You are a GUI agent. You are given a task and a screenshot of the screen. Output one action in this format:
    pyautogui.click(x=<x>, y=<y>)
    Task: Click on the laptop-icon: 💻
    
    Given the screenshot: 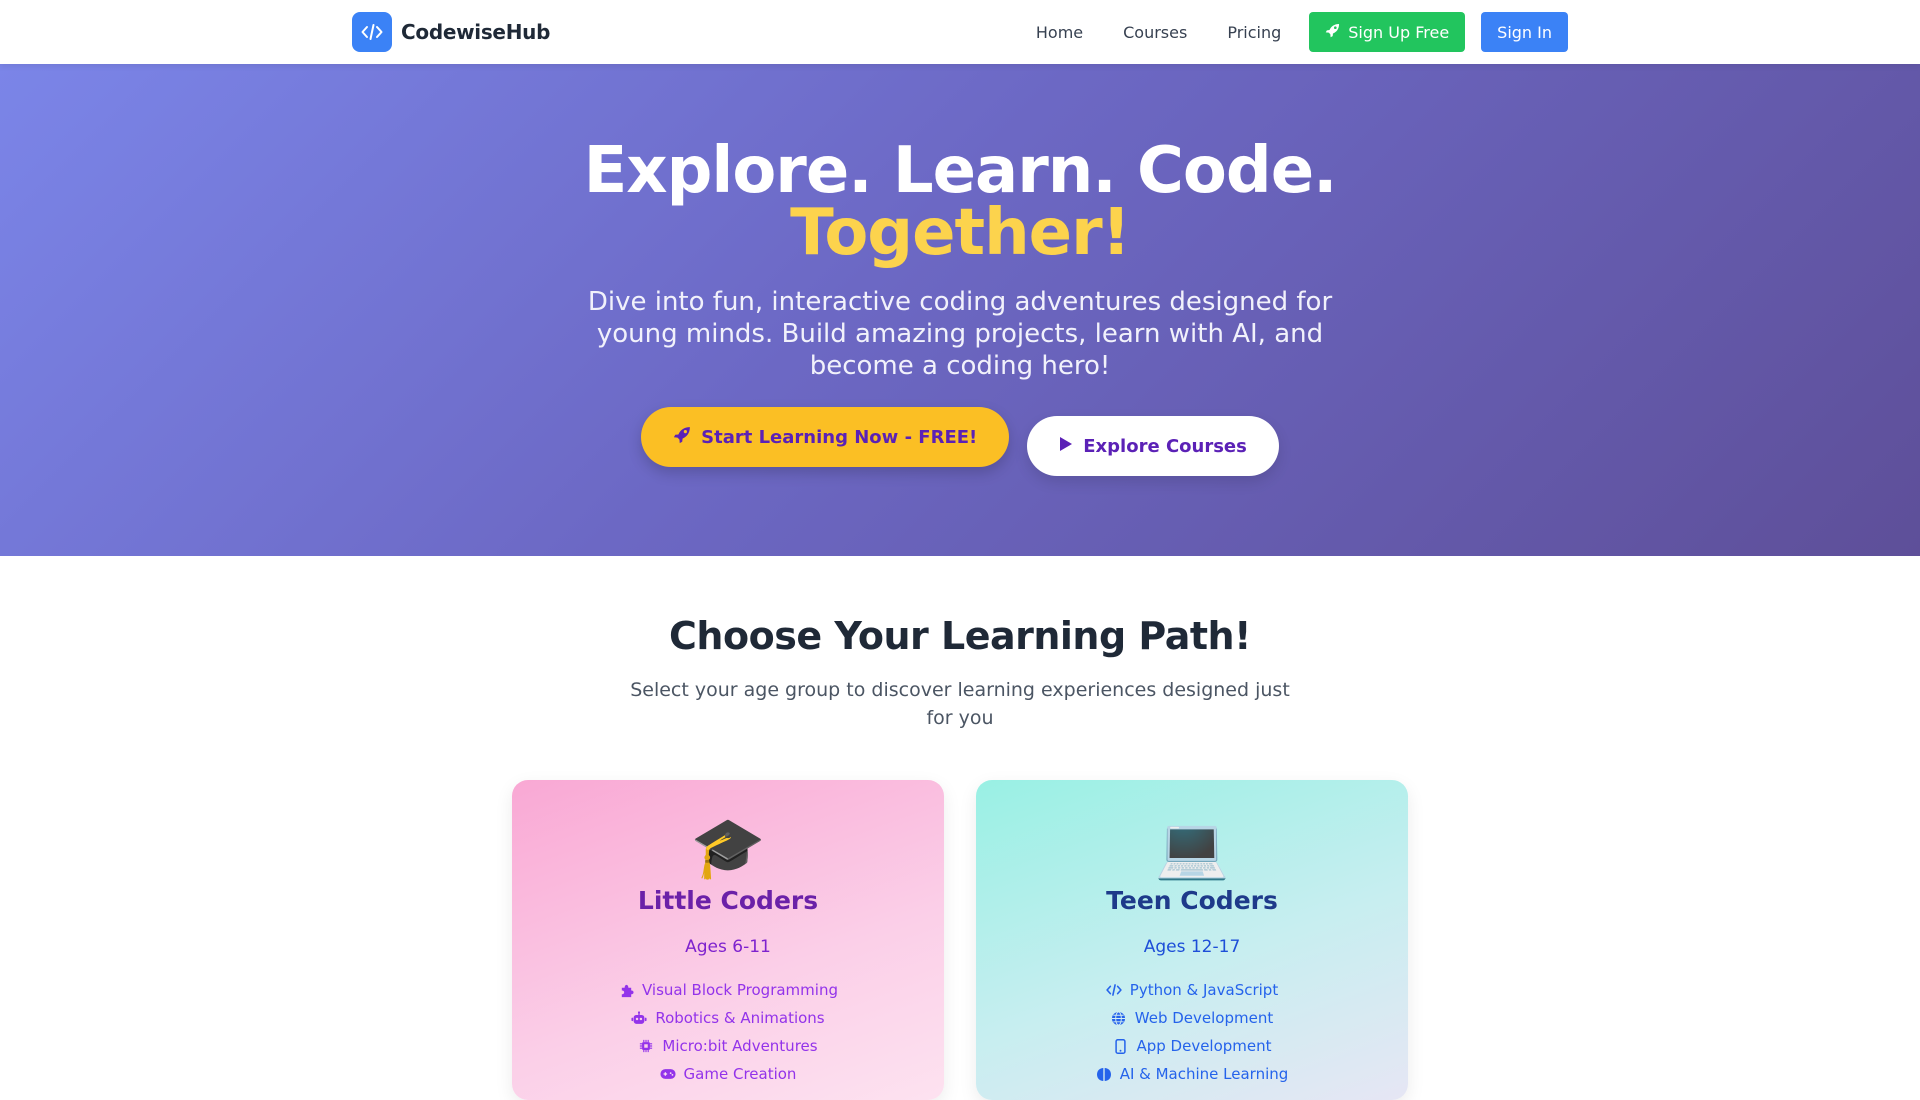 What is the action you would take?
    pyautogui.click(x=1192, y=848)
    